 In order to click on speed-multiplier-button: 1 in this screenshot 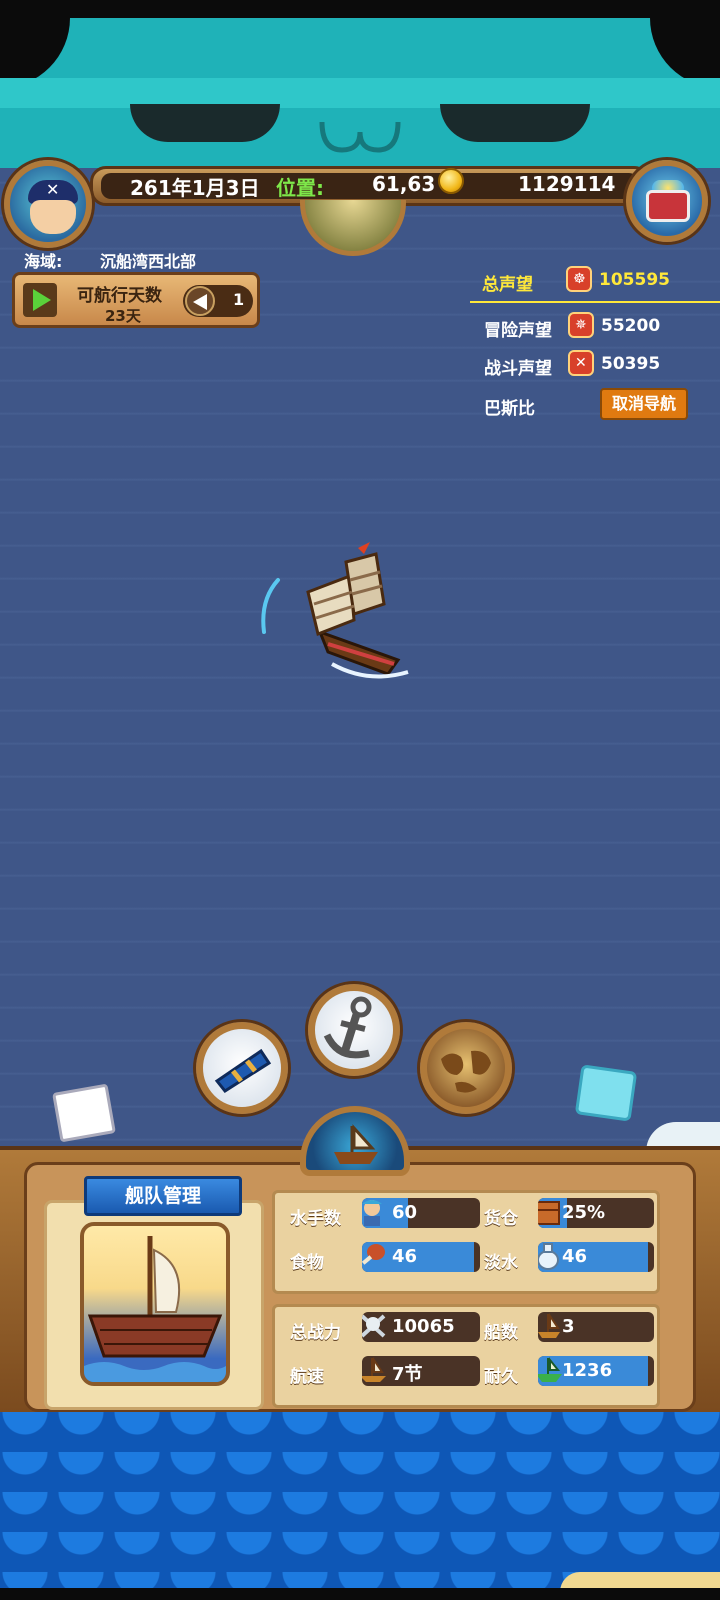, I will do `click(218, 301)`.